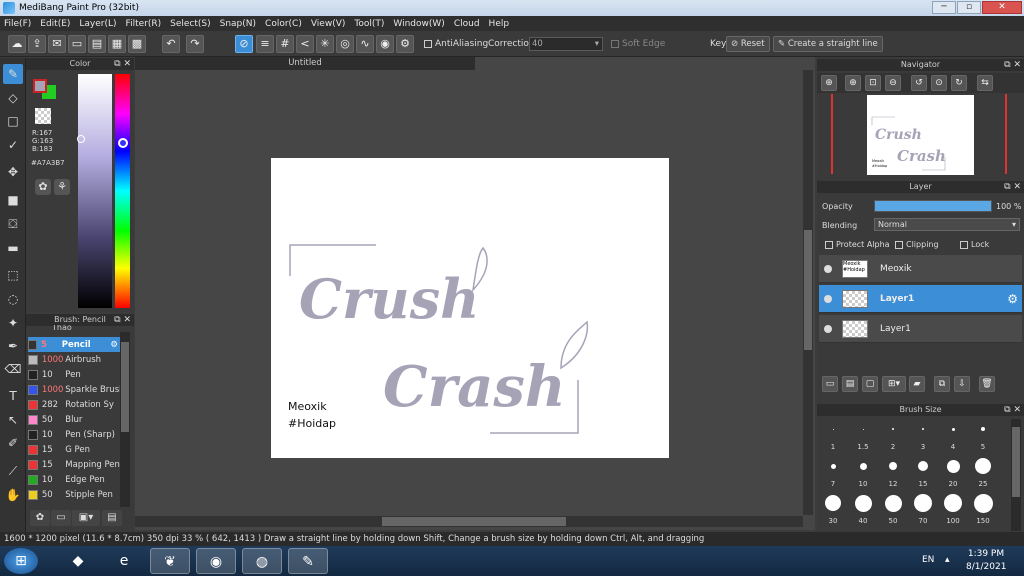  Describe the element at coordinates (78, 561) in the screenshot. I see `visual-studio-icon: ◆` at that location.